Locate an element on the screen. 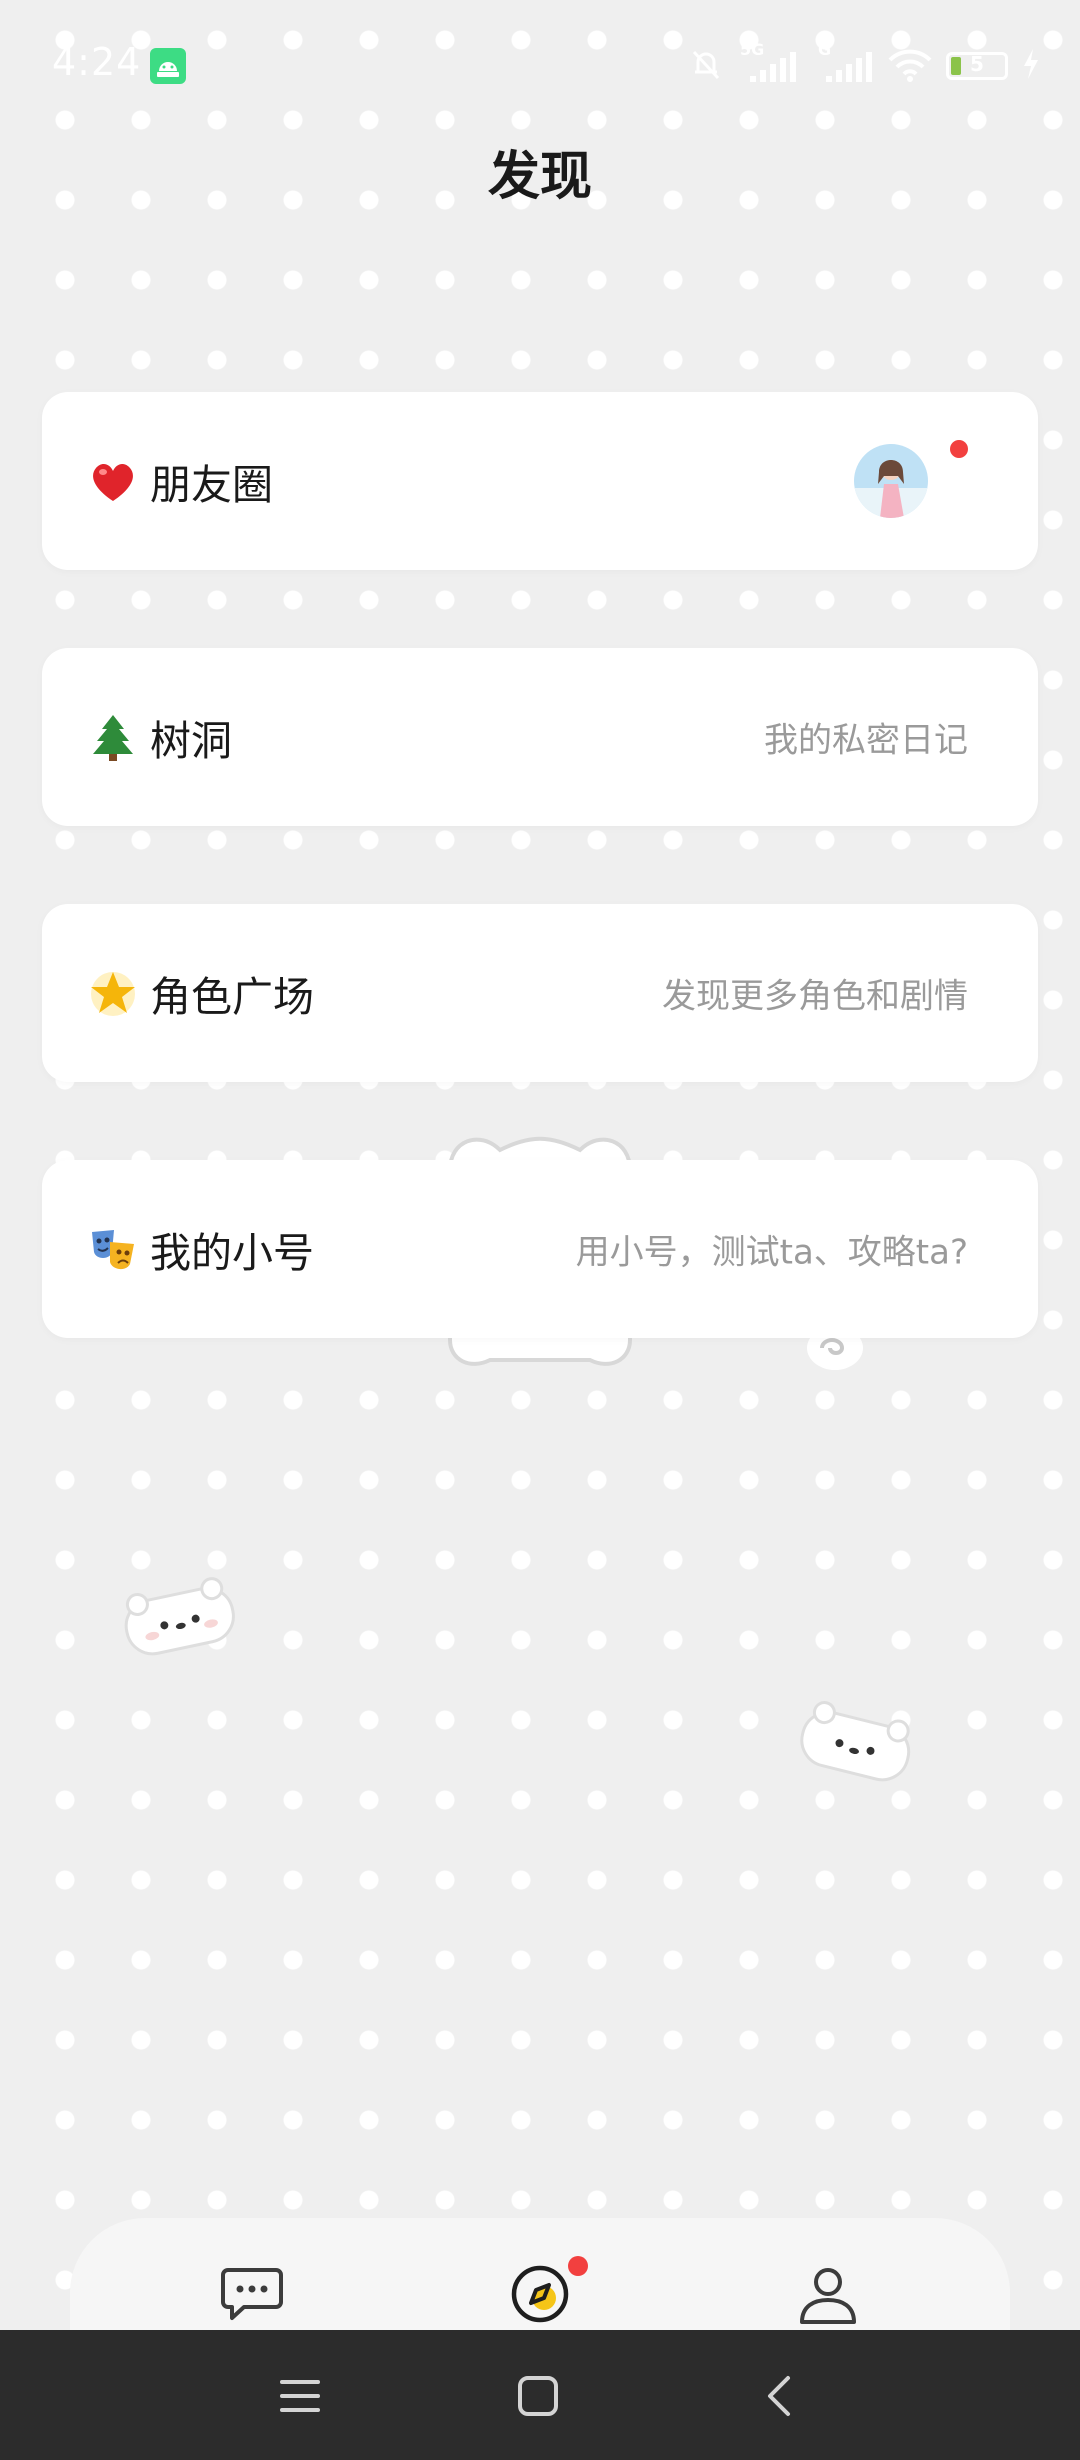 This screenshot has width=1080, height=2460. signal-g-icon: G is located at coordinates (846, 63).